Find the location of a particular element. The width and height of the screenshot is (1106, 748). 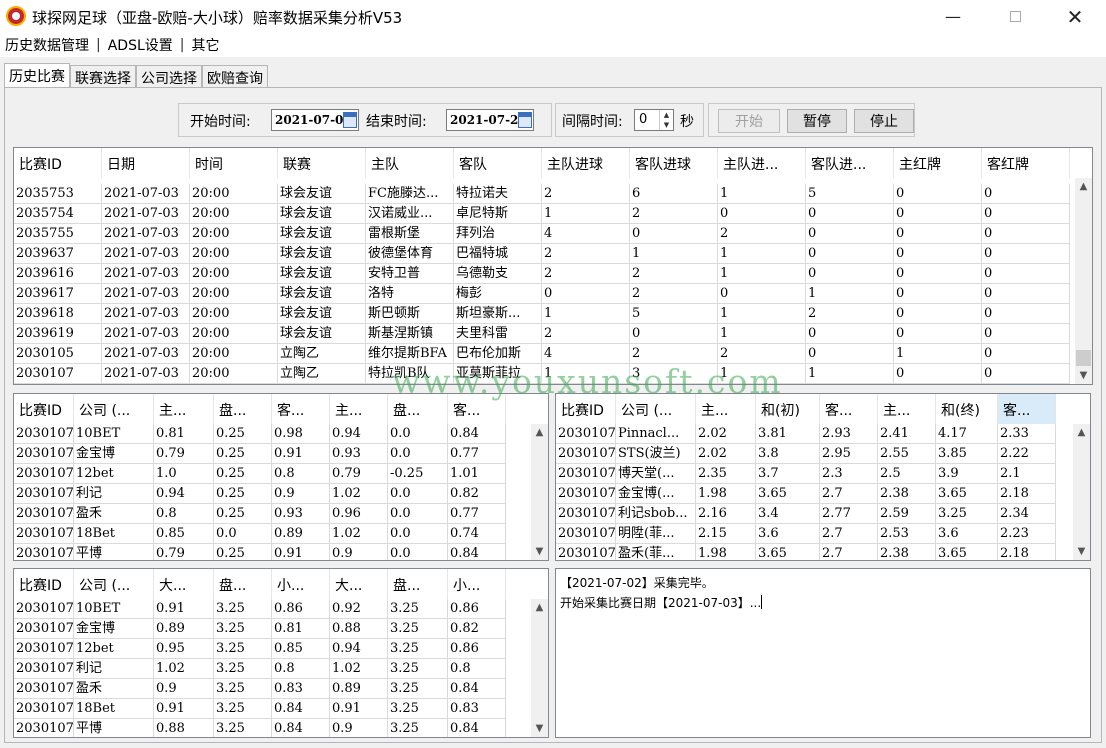

table-row: 2039617 2021-07-03 20:00 球会友谊 洛特 梅彭 0 2 0 1 0 0 is located at coordinates (542, 294).